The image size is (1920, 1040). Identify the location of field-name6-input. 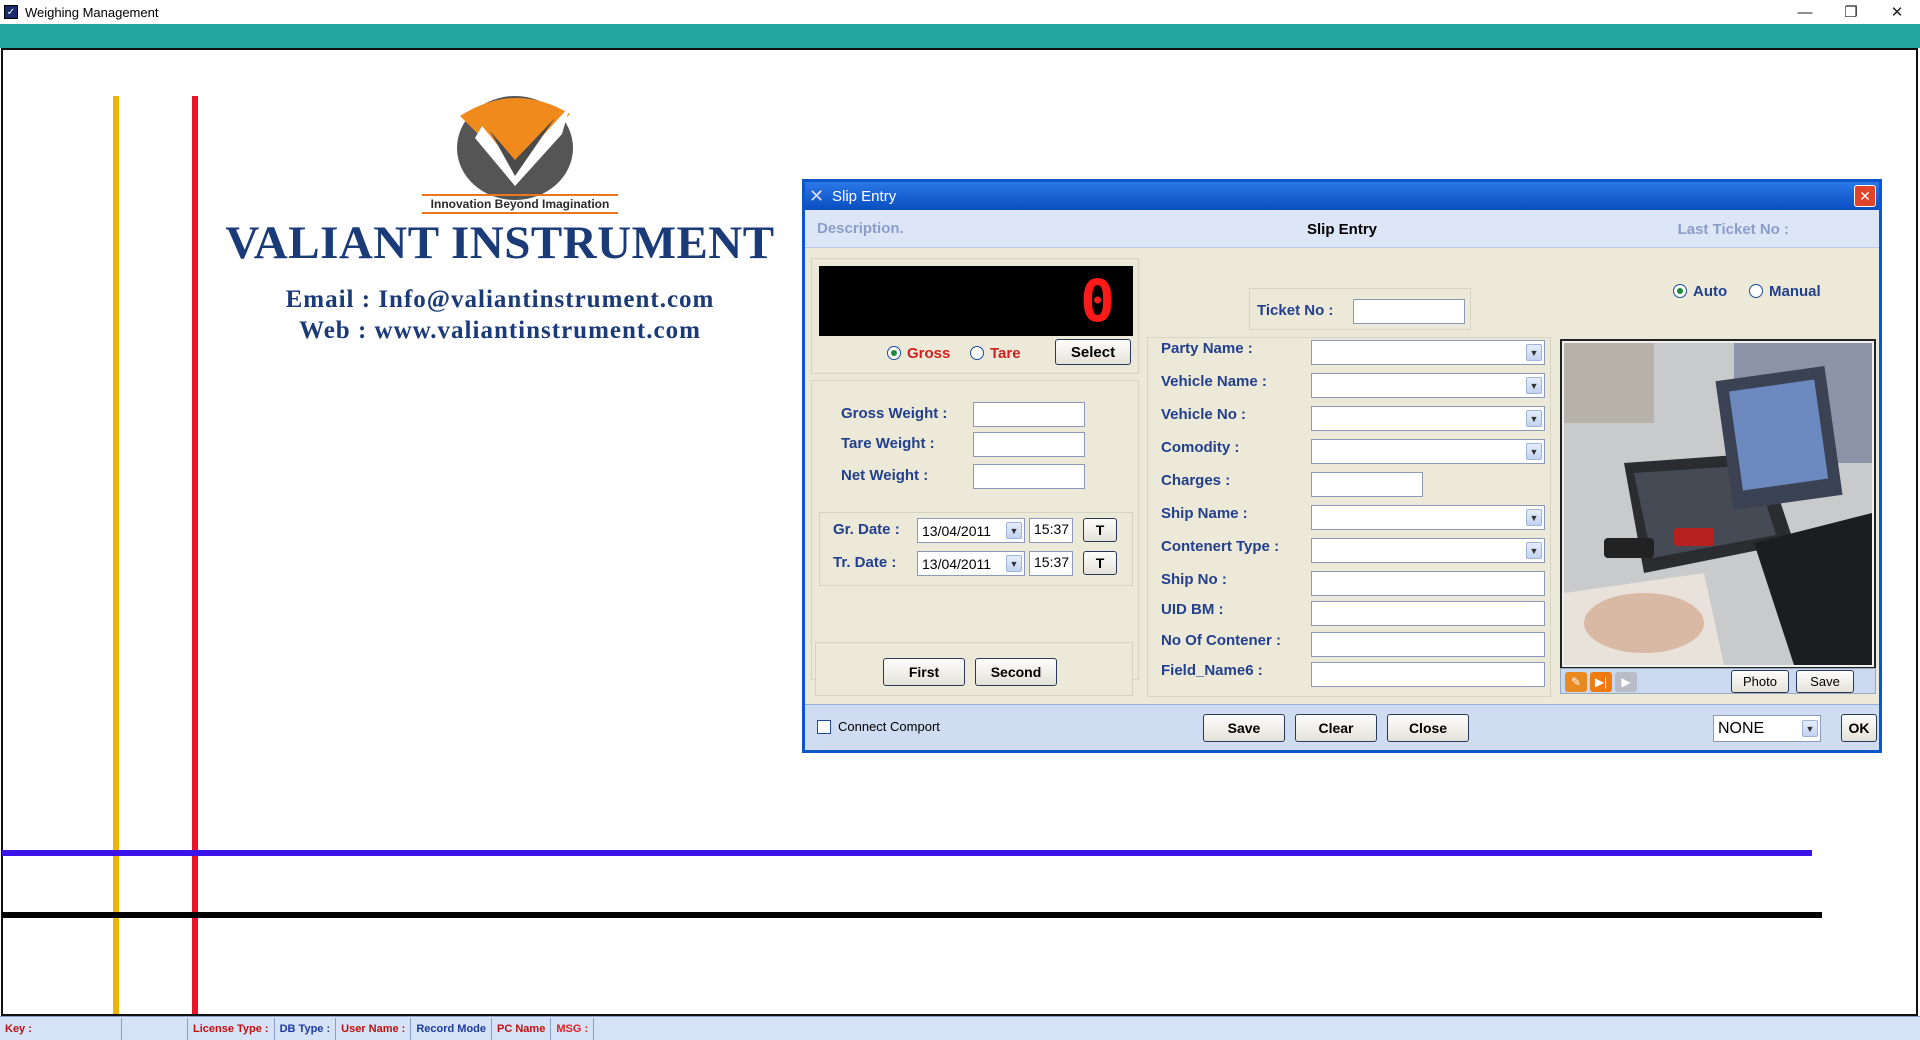
(1428, 674).